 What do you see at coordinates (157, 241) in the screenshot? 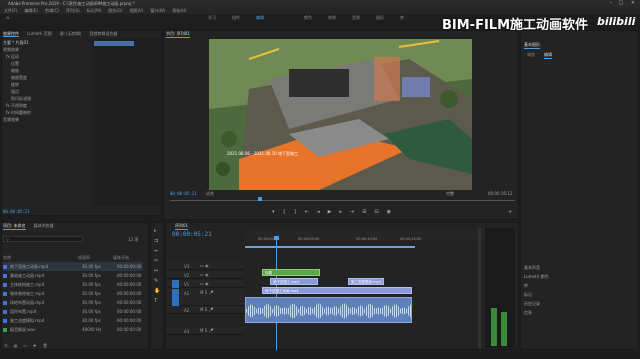
I see `track-select-icon: ⇉` at bounding box center [157, 241].